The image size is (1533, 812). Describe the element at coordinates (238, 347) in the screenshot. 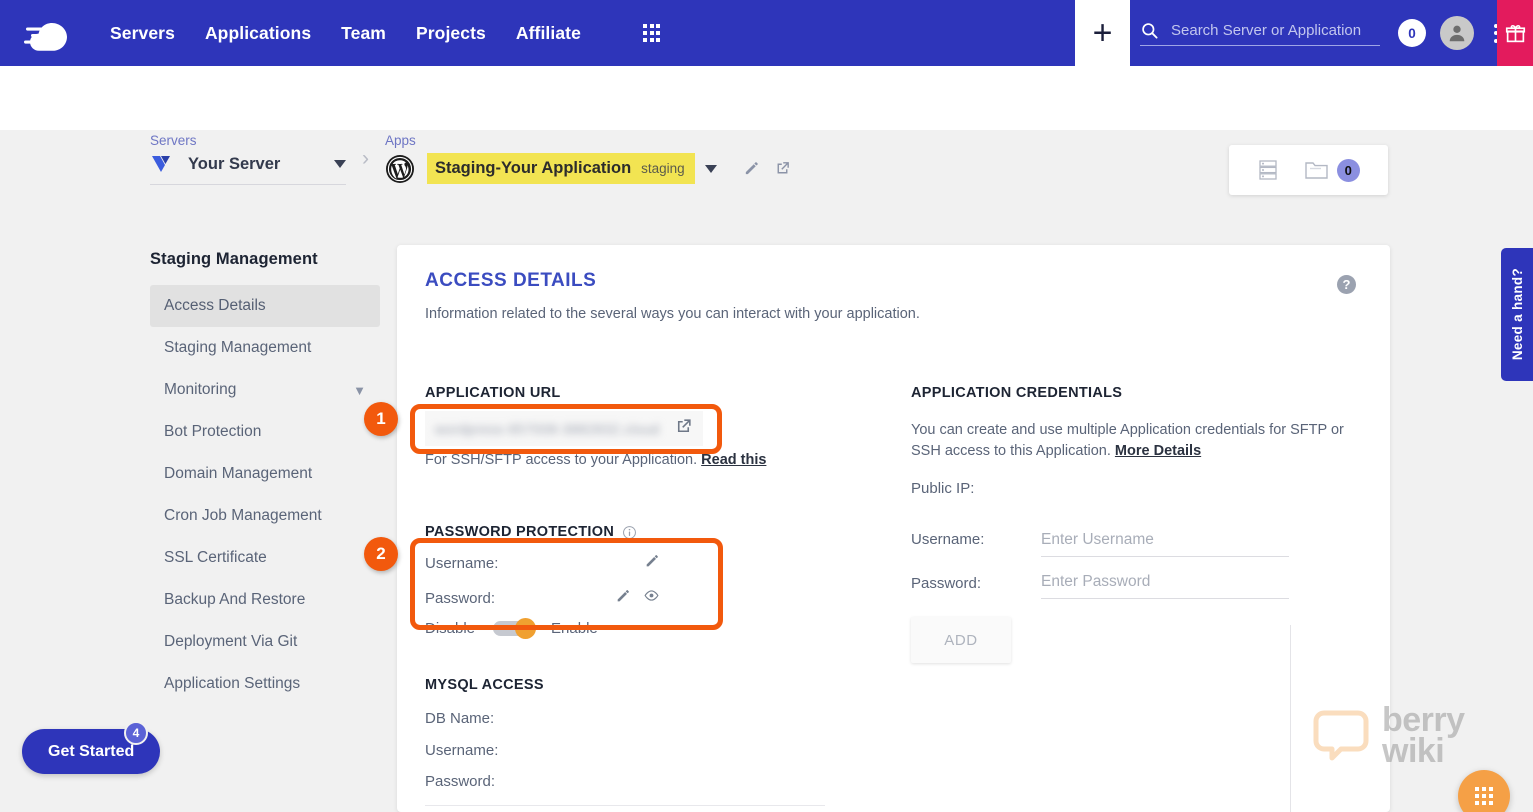

I see `sidebar-item-label: Staging Management` at that location.